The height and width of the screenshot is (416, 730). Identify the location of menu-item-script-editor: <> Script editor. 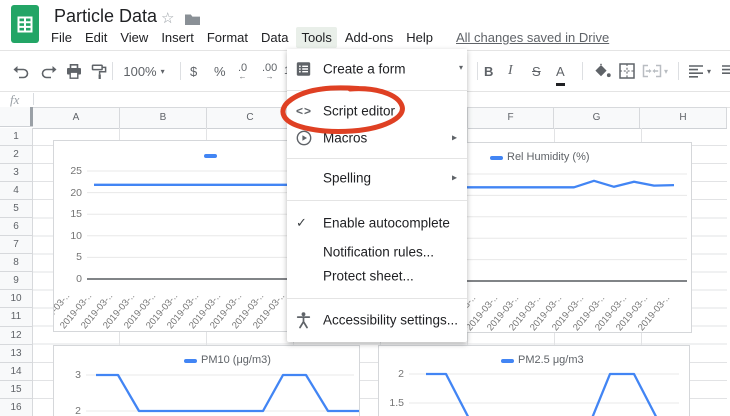
(377, 111).